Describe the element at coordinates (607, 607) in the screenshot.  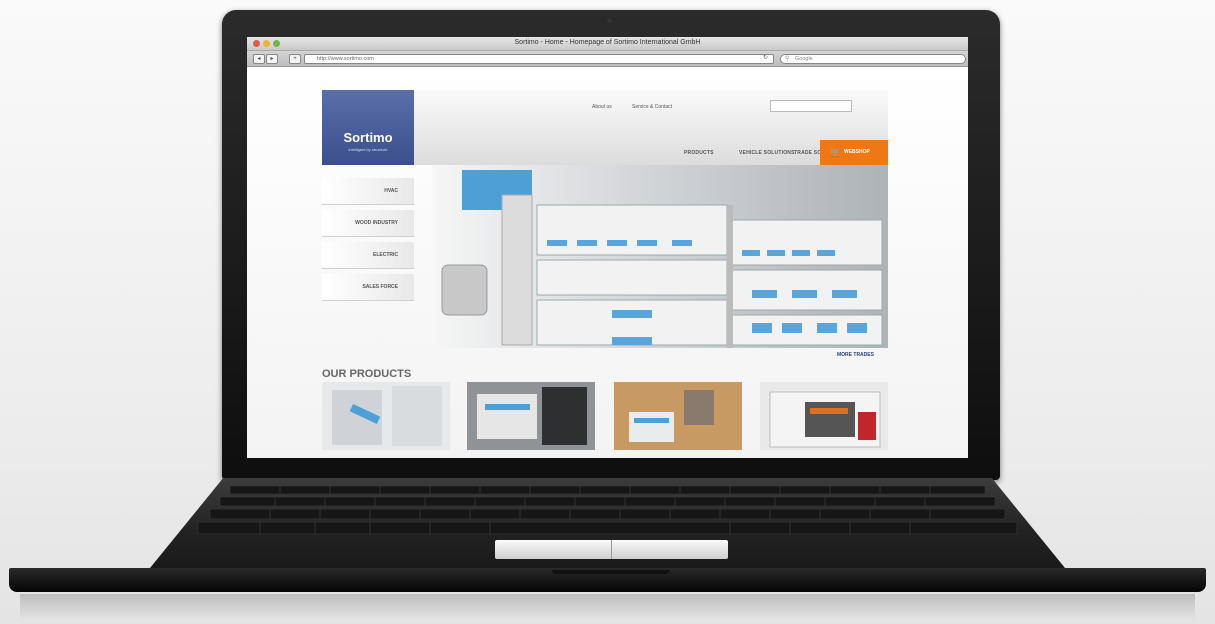
I see `reflection` at that location.